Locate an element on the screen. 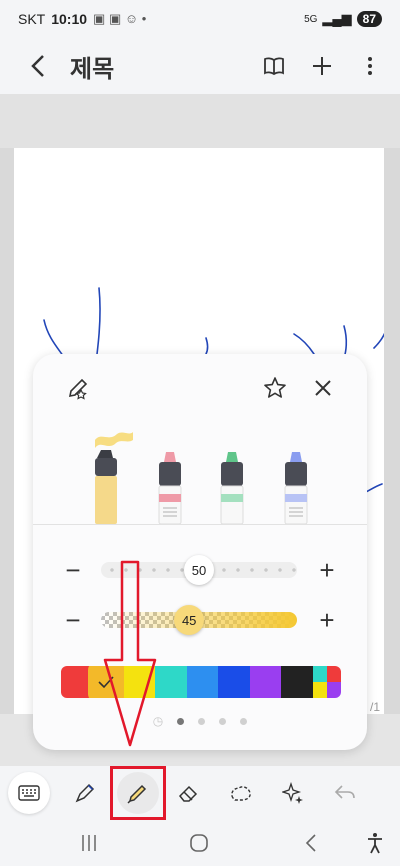 This screenshot has height=866, width=400. lasso-icon is located at coordinates (241, 793).